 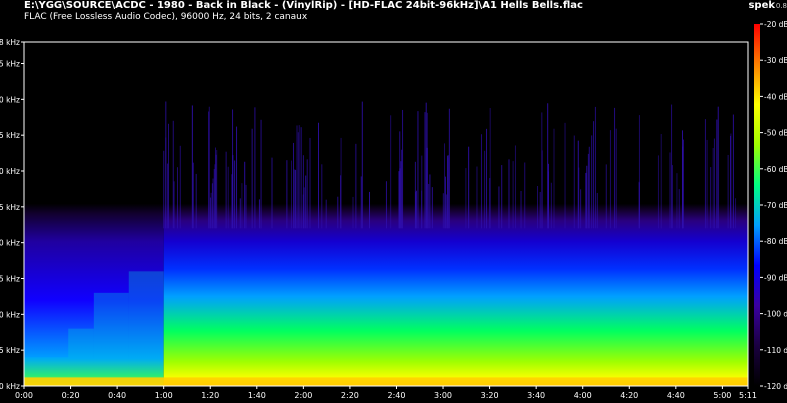 I want to click on y-tick-label: 0 kHz, so click(x=10, y=386).